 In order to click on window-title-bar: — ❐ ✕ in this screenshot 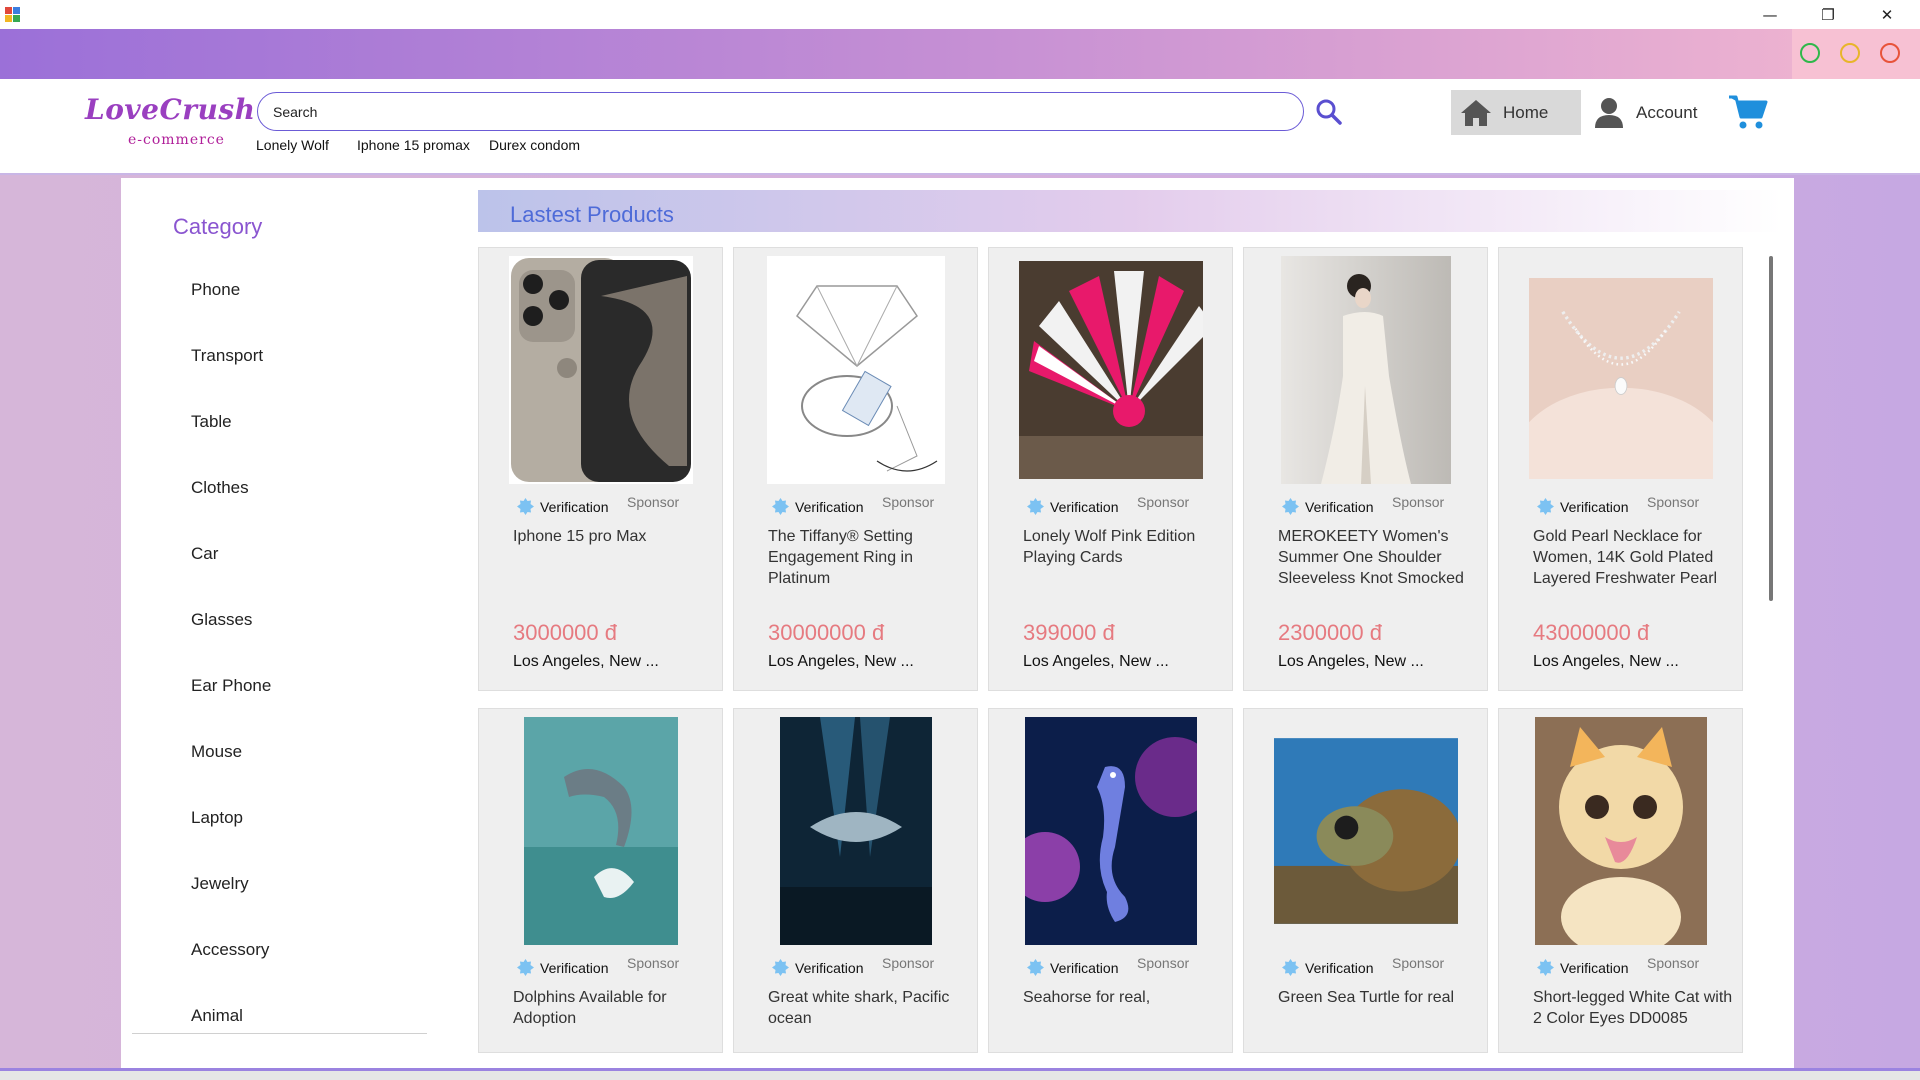, I will do `click(960, 14)`.